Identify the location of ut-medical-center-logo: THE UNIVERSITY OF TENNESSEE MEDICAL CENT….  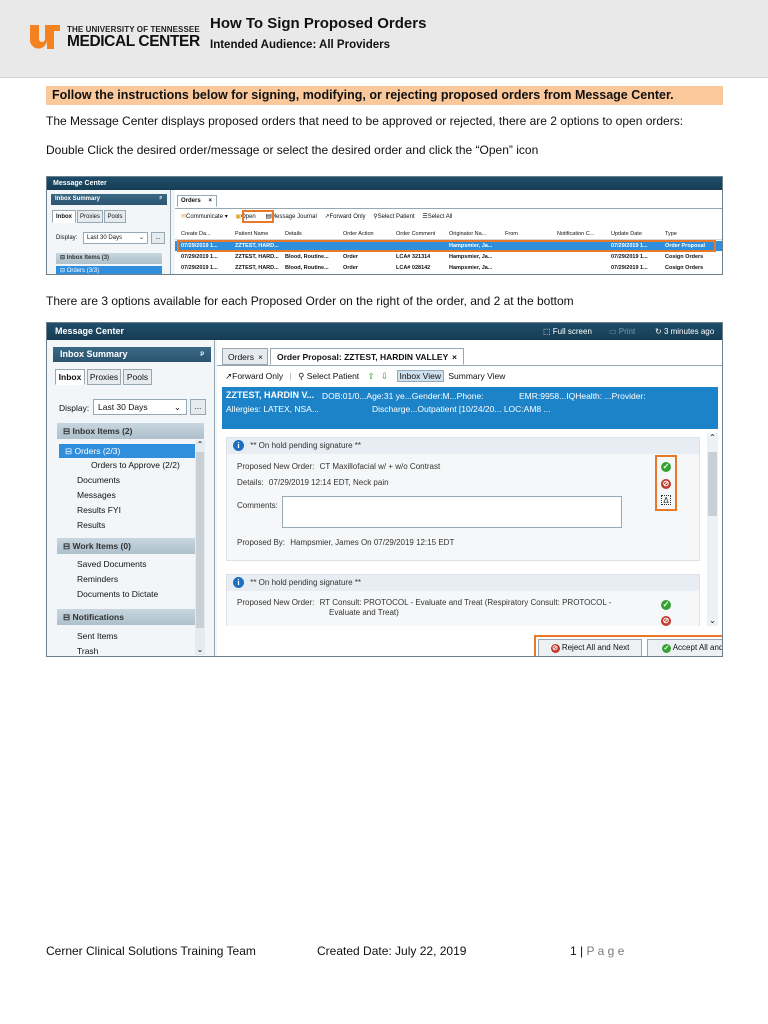
(115, 39).